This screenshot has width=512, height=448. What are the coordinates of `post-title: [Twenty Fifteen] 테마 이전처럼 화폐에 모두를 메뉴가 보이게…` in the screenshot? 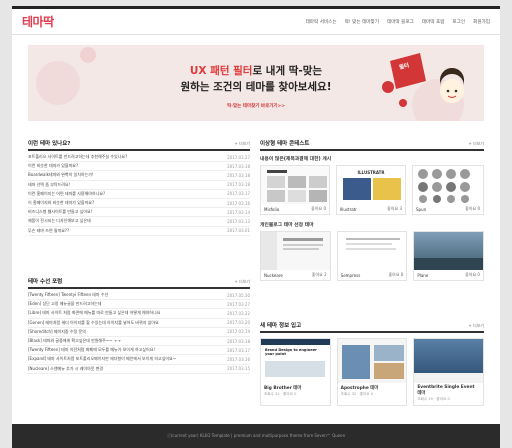 It's located at (125, 350).